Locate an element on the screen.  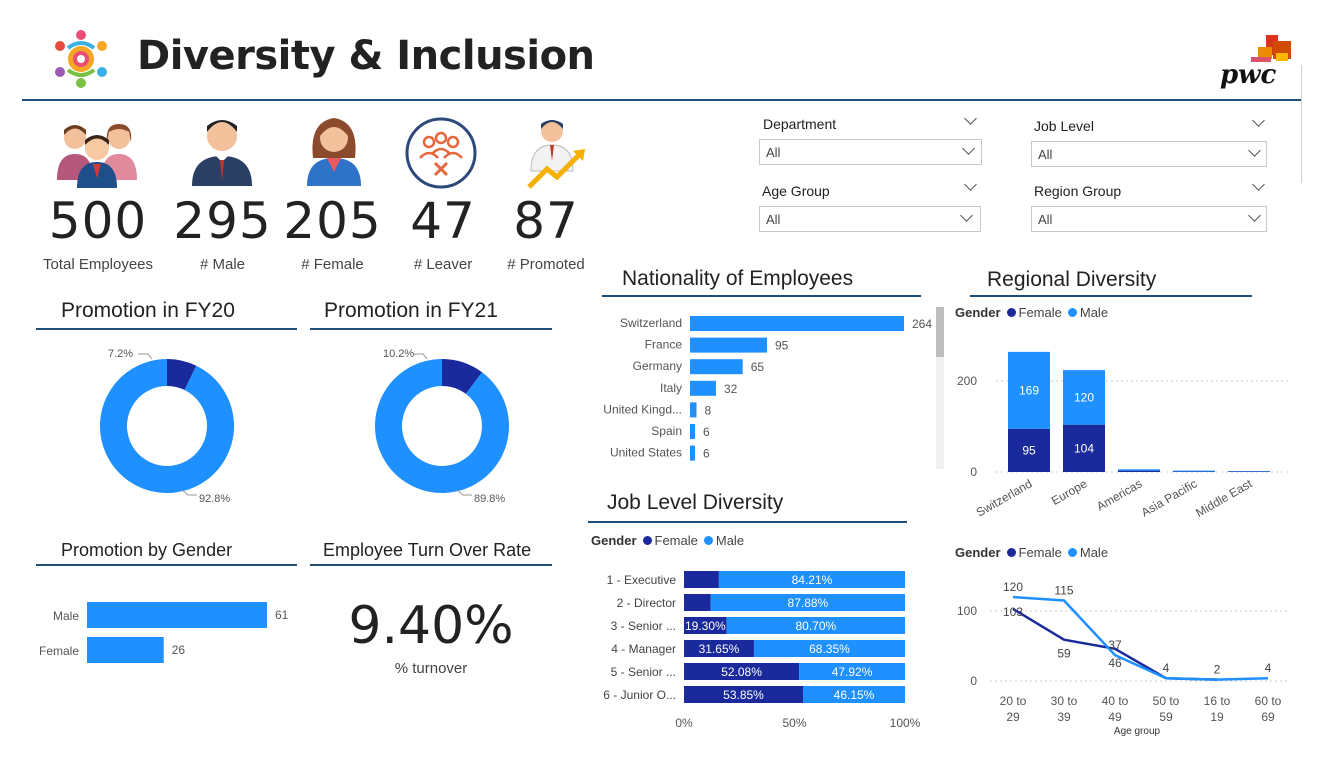
bar-value-label: 26 is located at coordinates (179, 650).